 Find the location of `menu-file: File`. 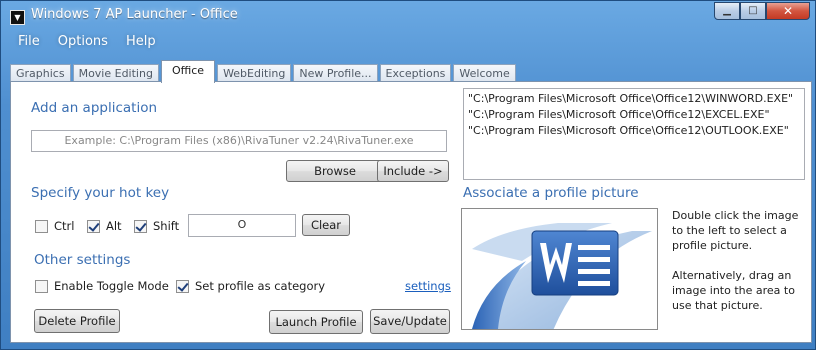

menu-file: File is located at coordinates (29, 41).